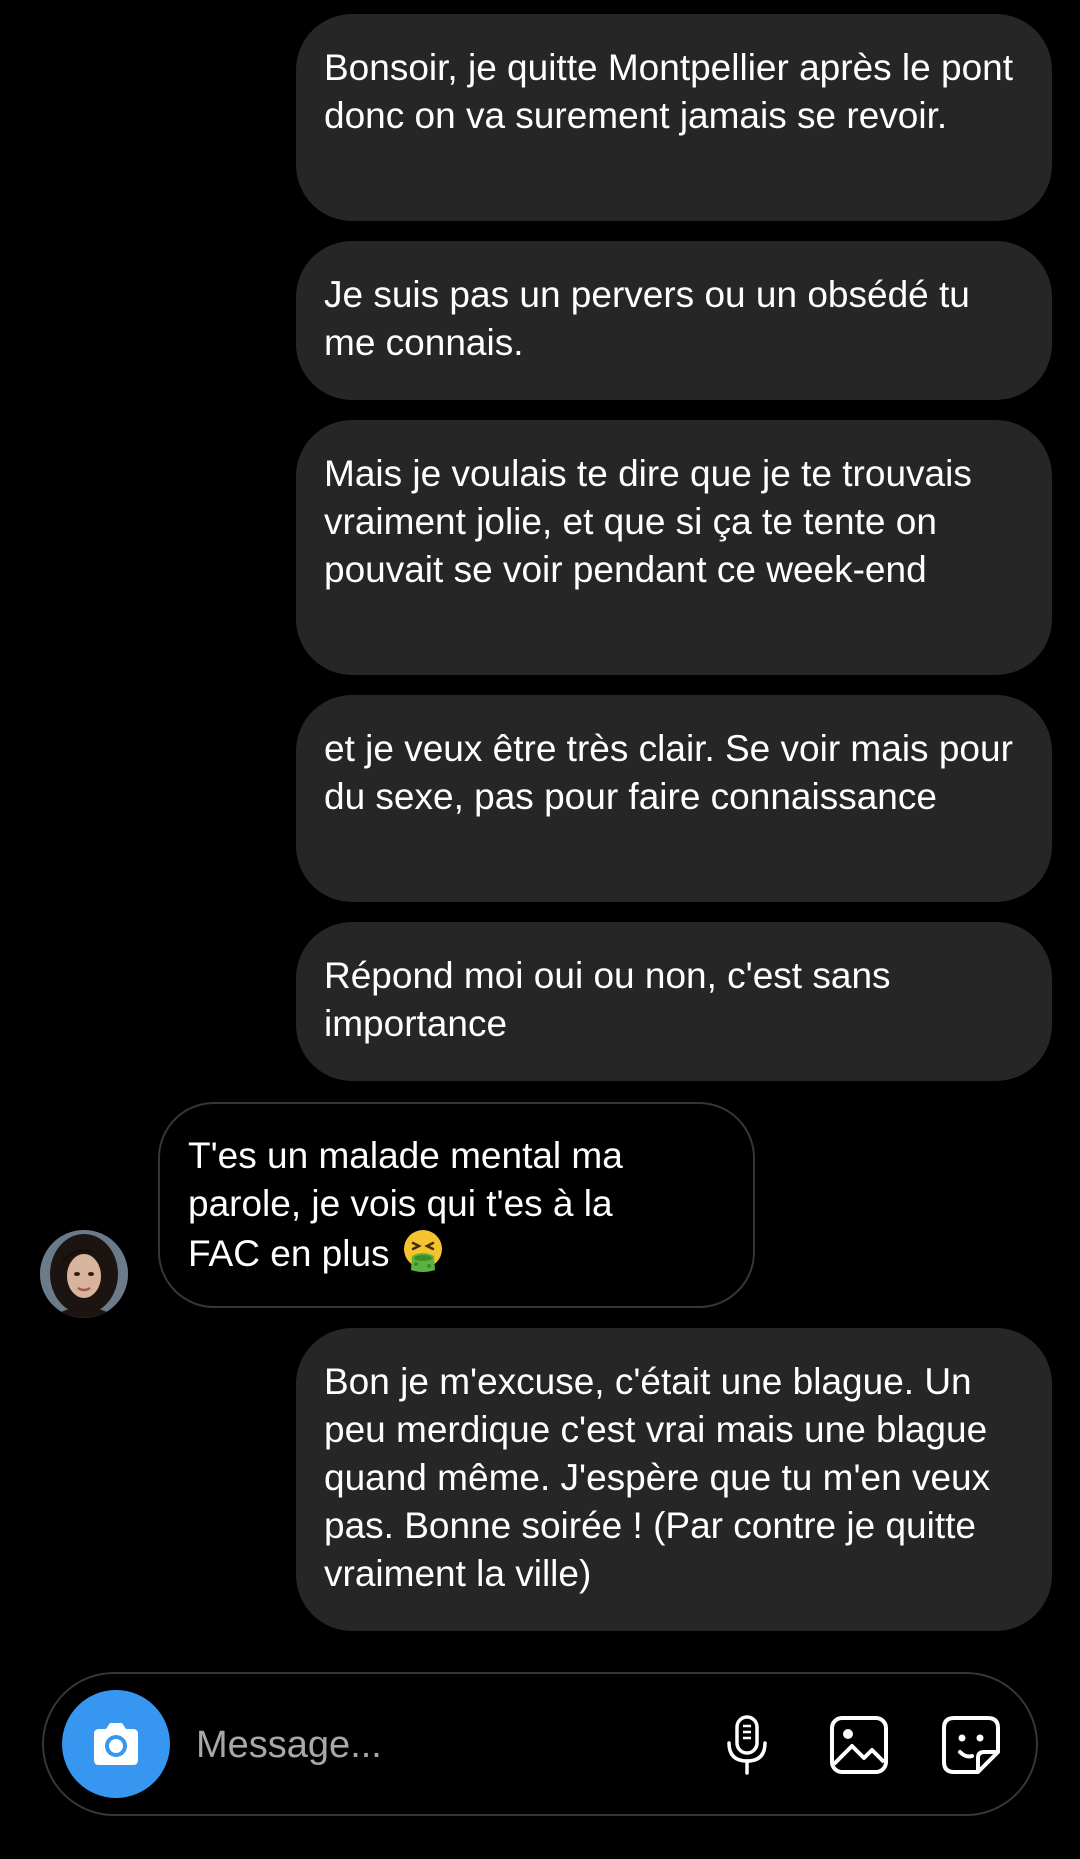 The height and width of the screenshot is (1859, 1080). I want to click on gallery-icon, so click(859, 1745).